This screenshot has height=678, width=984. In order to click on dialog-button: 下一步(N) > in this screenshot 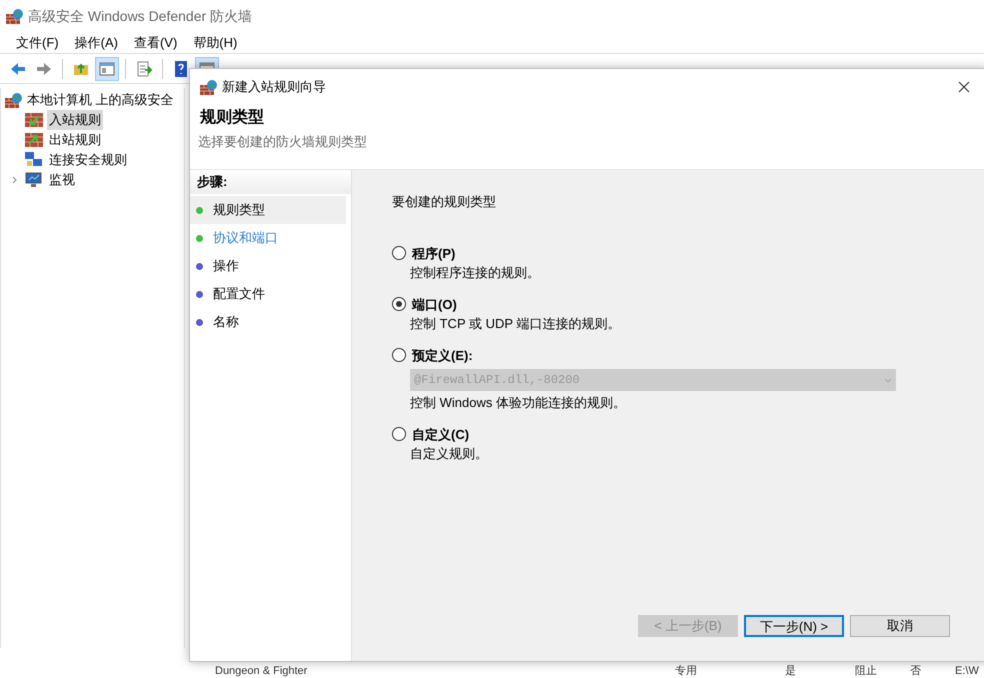, I will do `click(794, 626)`.